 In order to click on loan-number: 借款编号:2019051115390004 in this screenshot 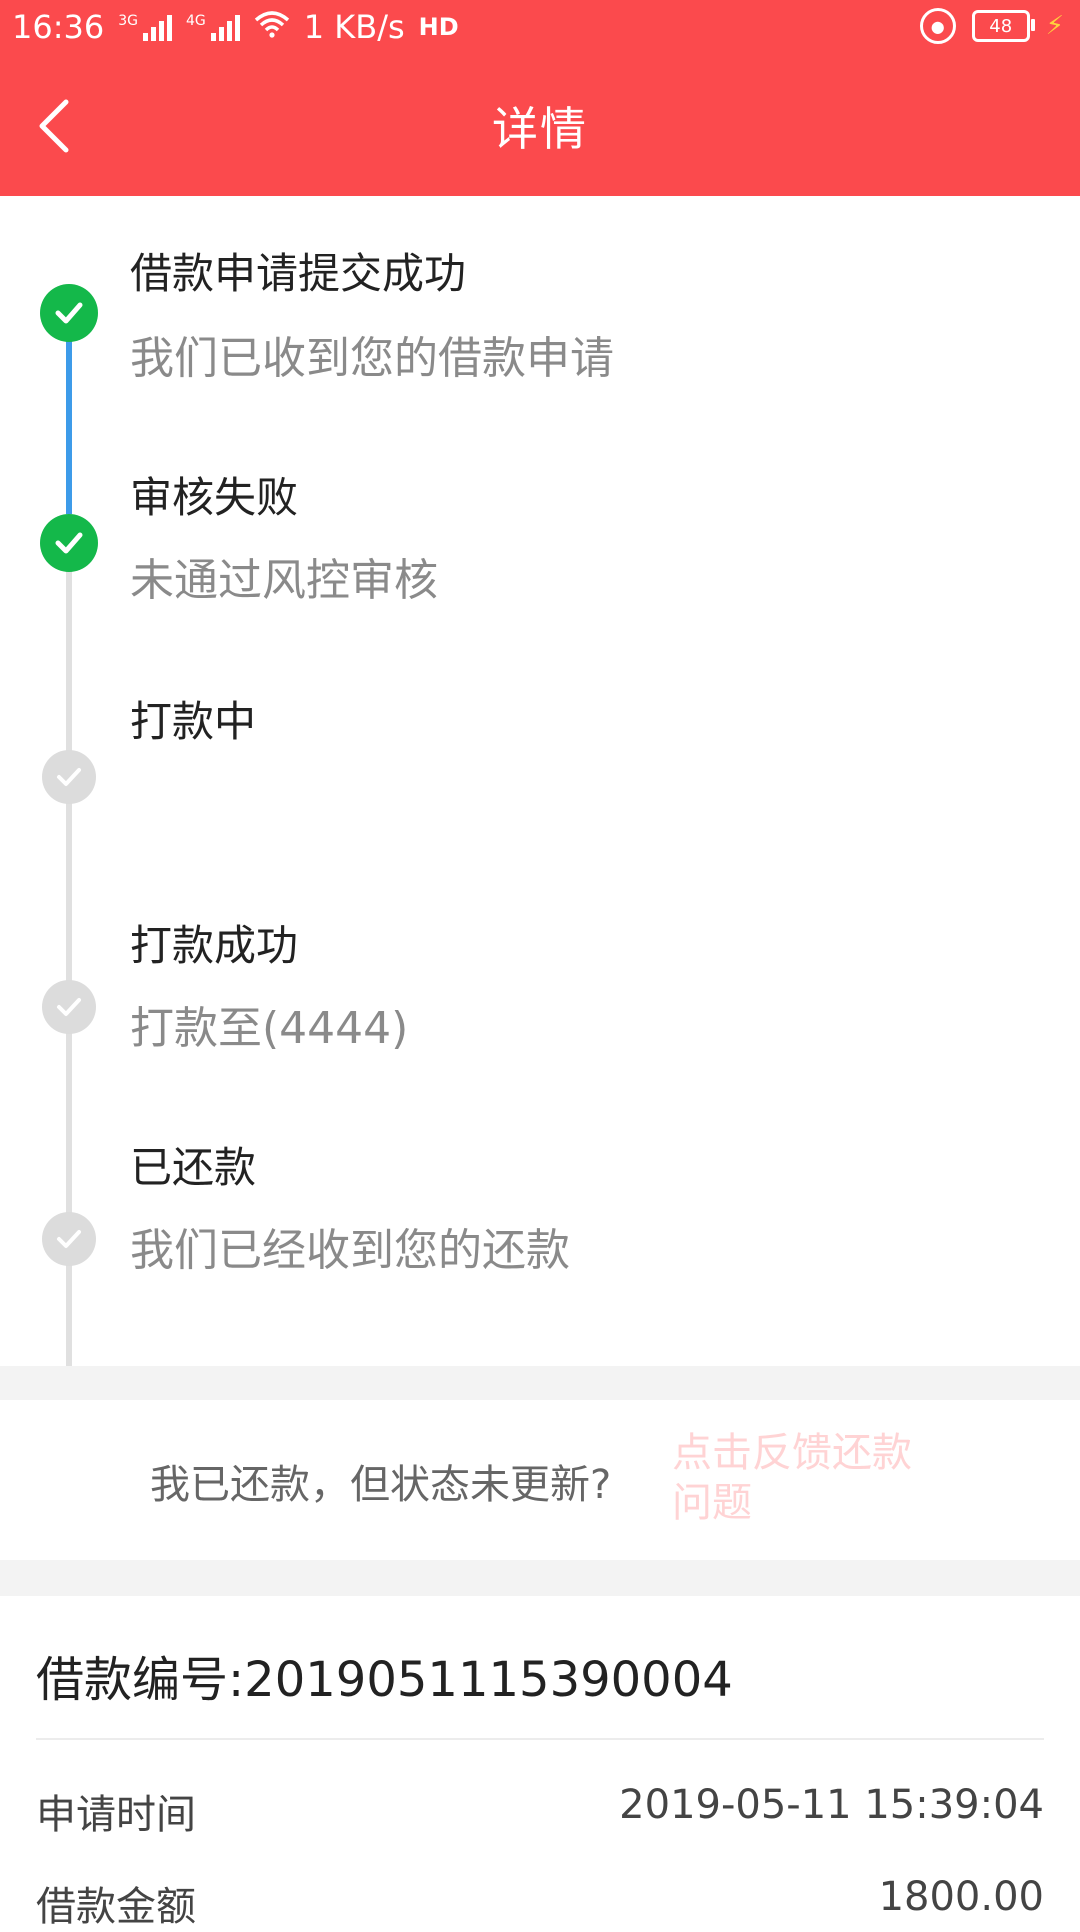, I will do `click(384, 1680)`.